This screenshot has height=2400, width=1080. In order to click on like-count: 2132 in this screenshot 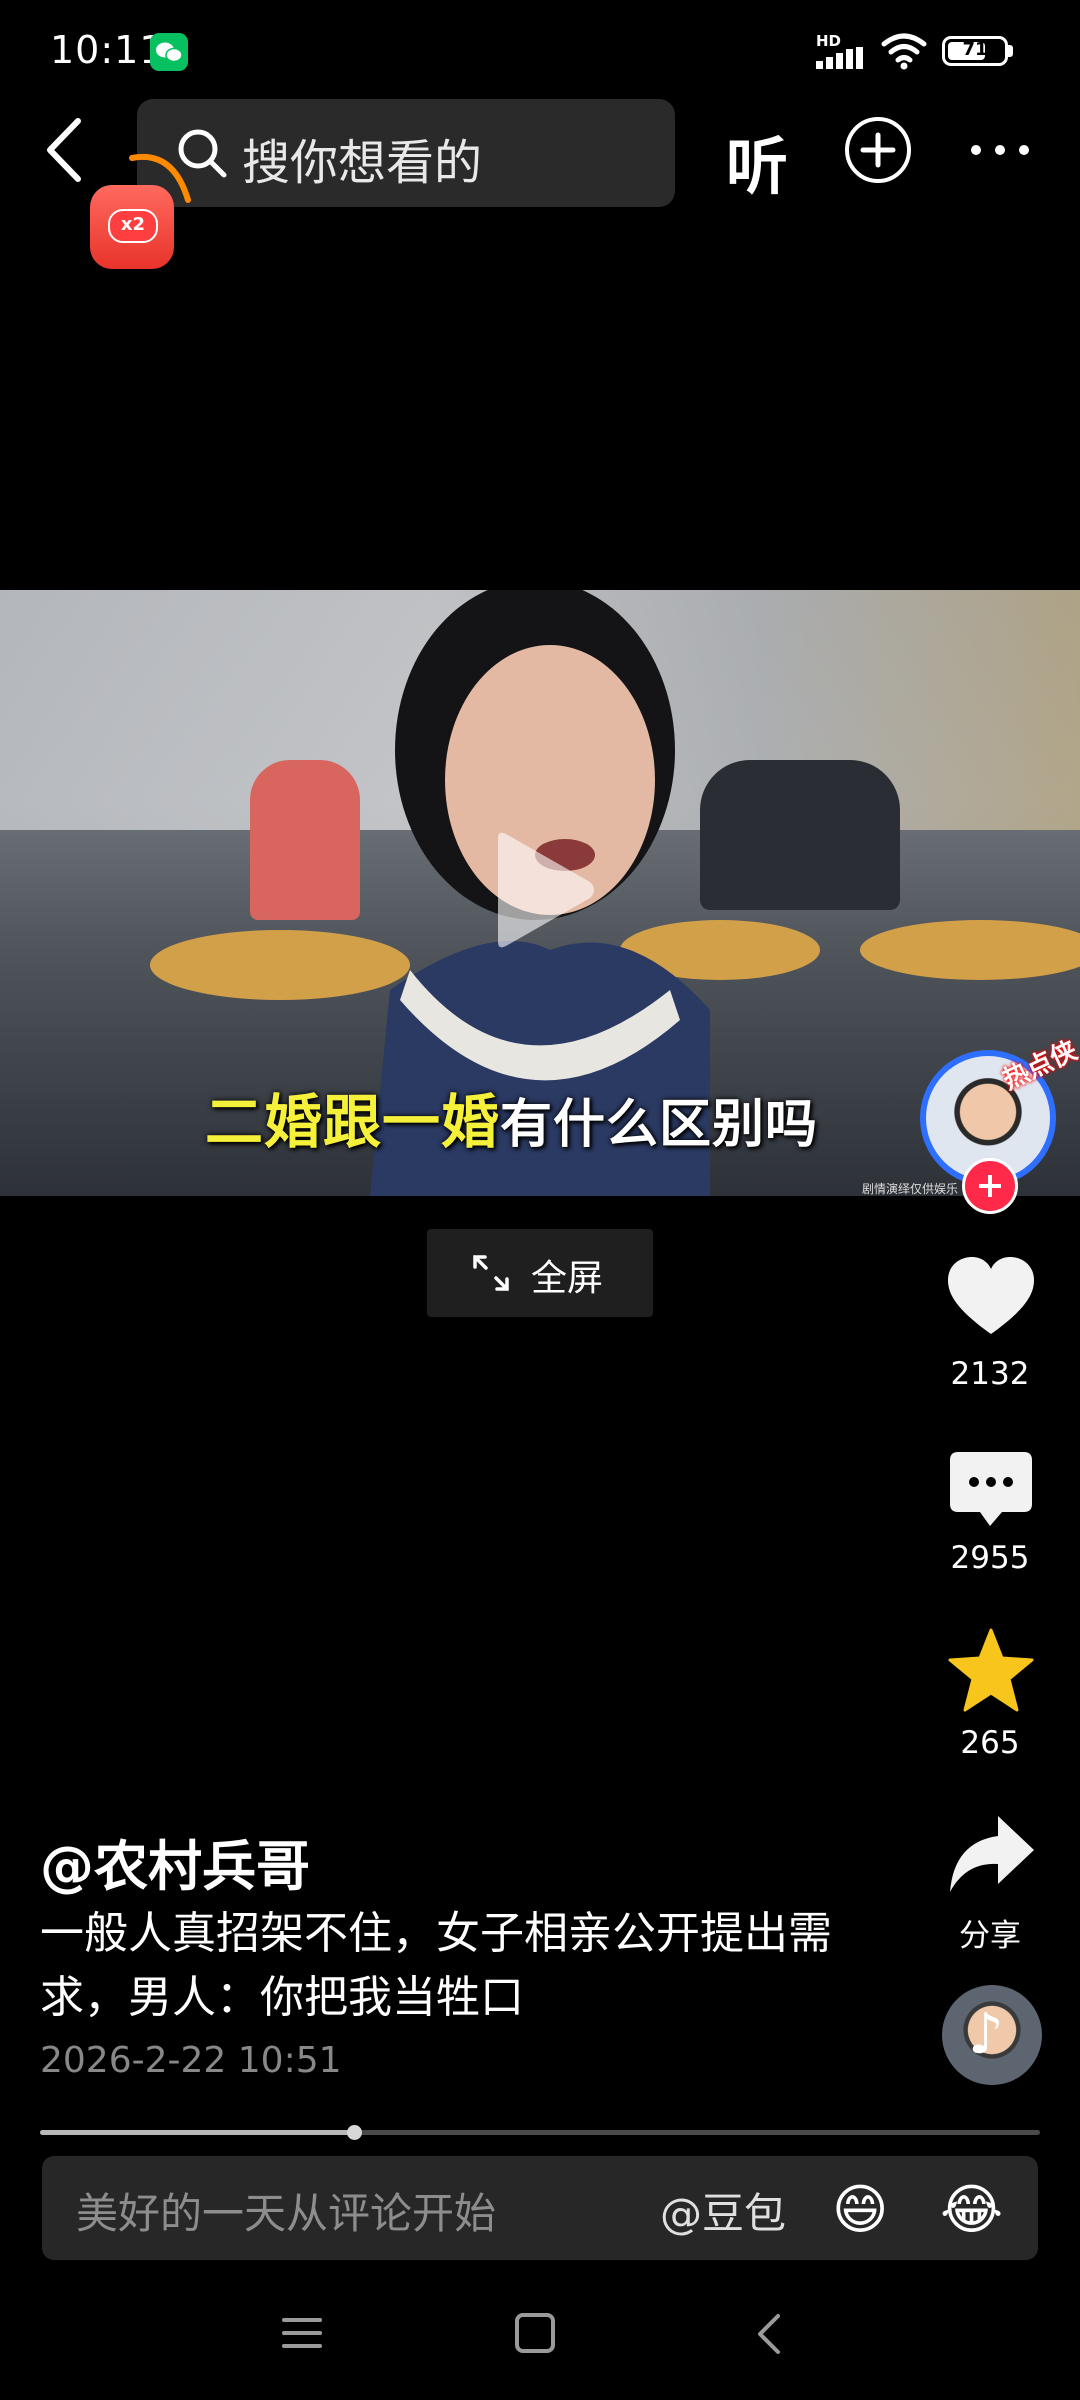, I will do `click(990, 1374)`.